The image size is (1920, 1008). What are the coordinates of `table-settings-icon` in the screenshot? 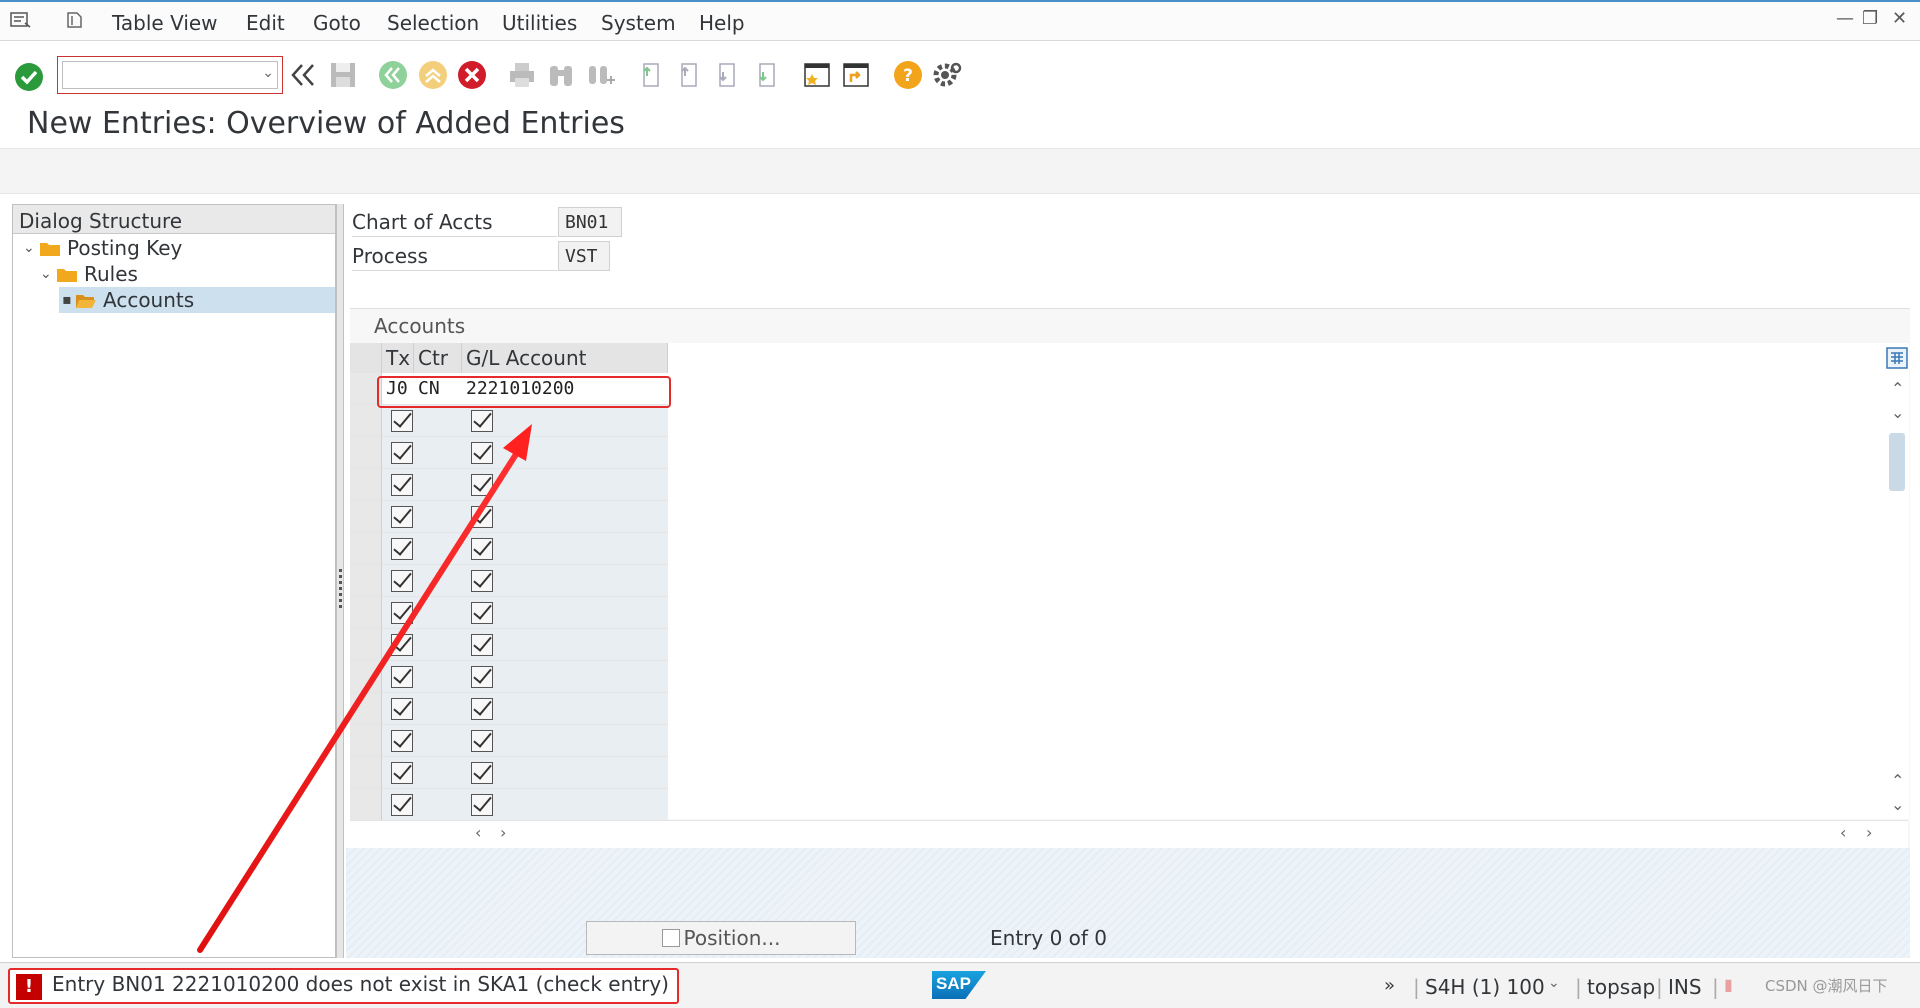 It's located at (1897, 358).